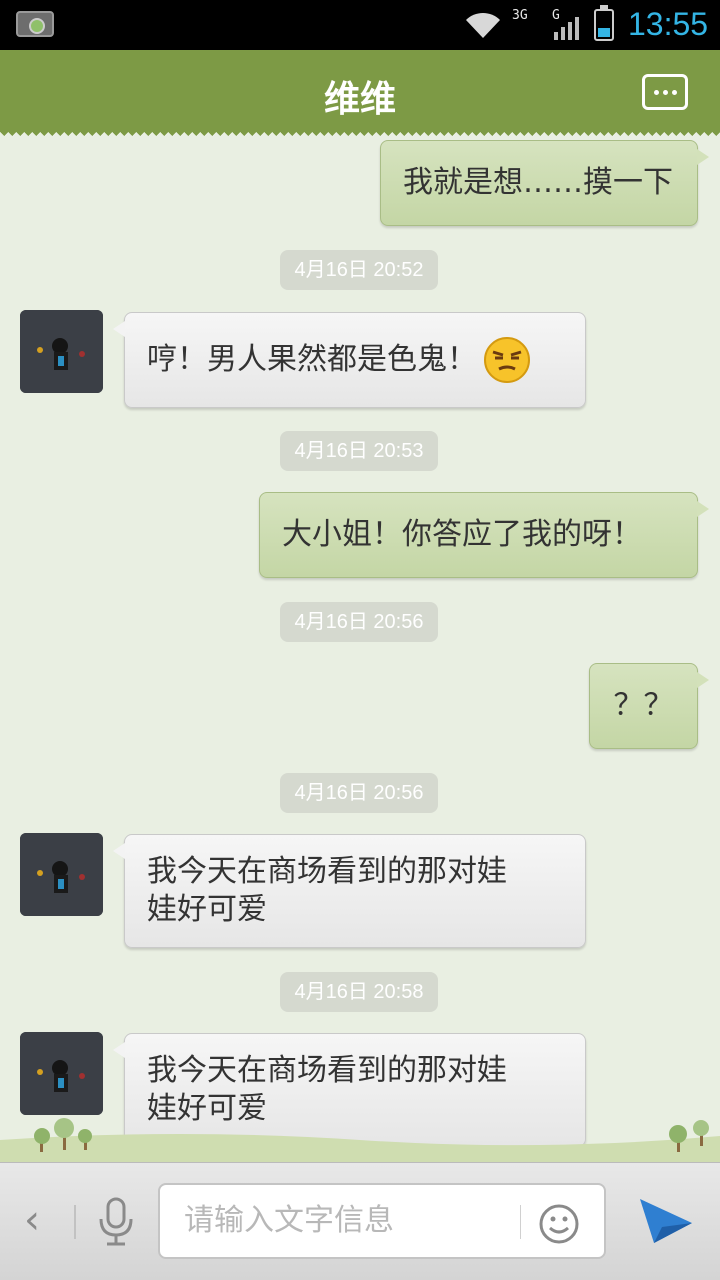  What do you see at coordinates (483, 25) in the screenshot?
I see `wifi-icon` at bounding box center [483, 25].